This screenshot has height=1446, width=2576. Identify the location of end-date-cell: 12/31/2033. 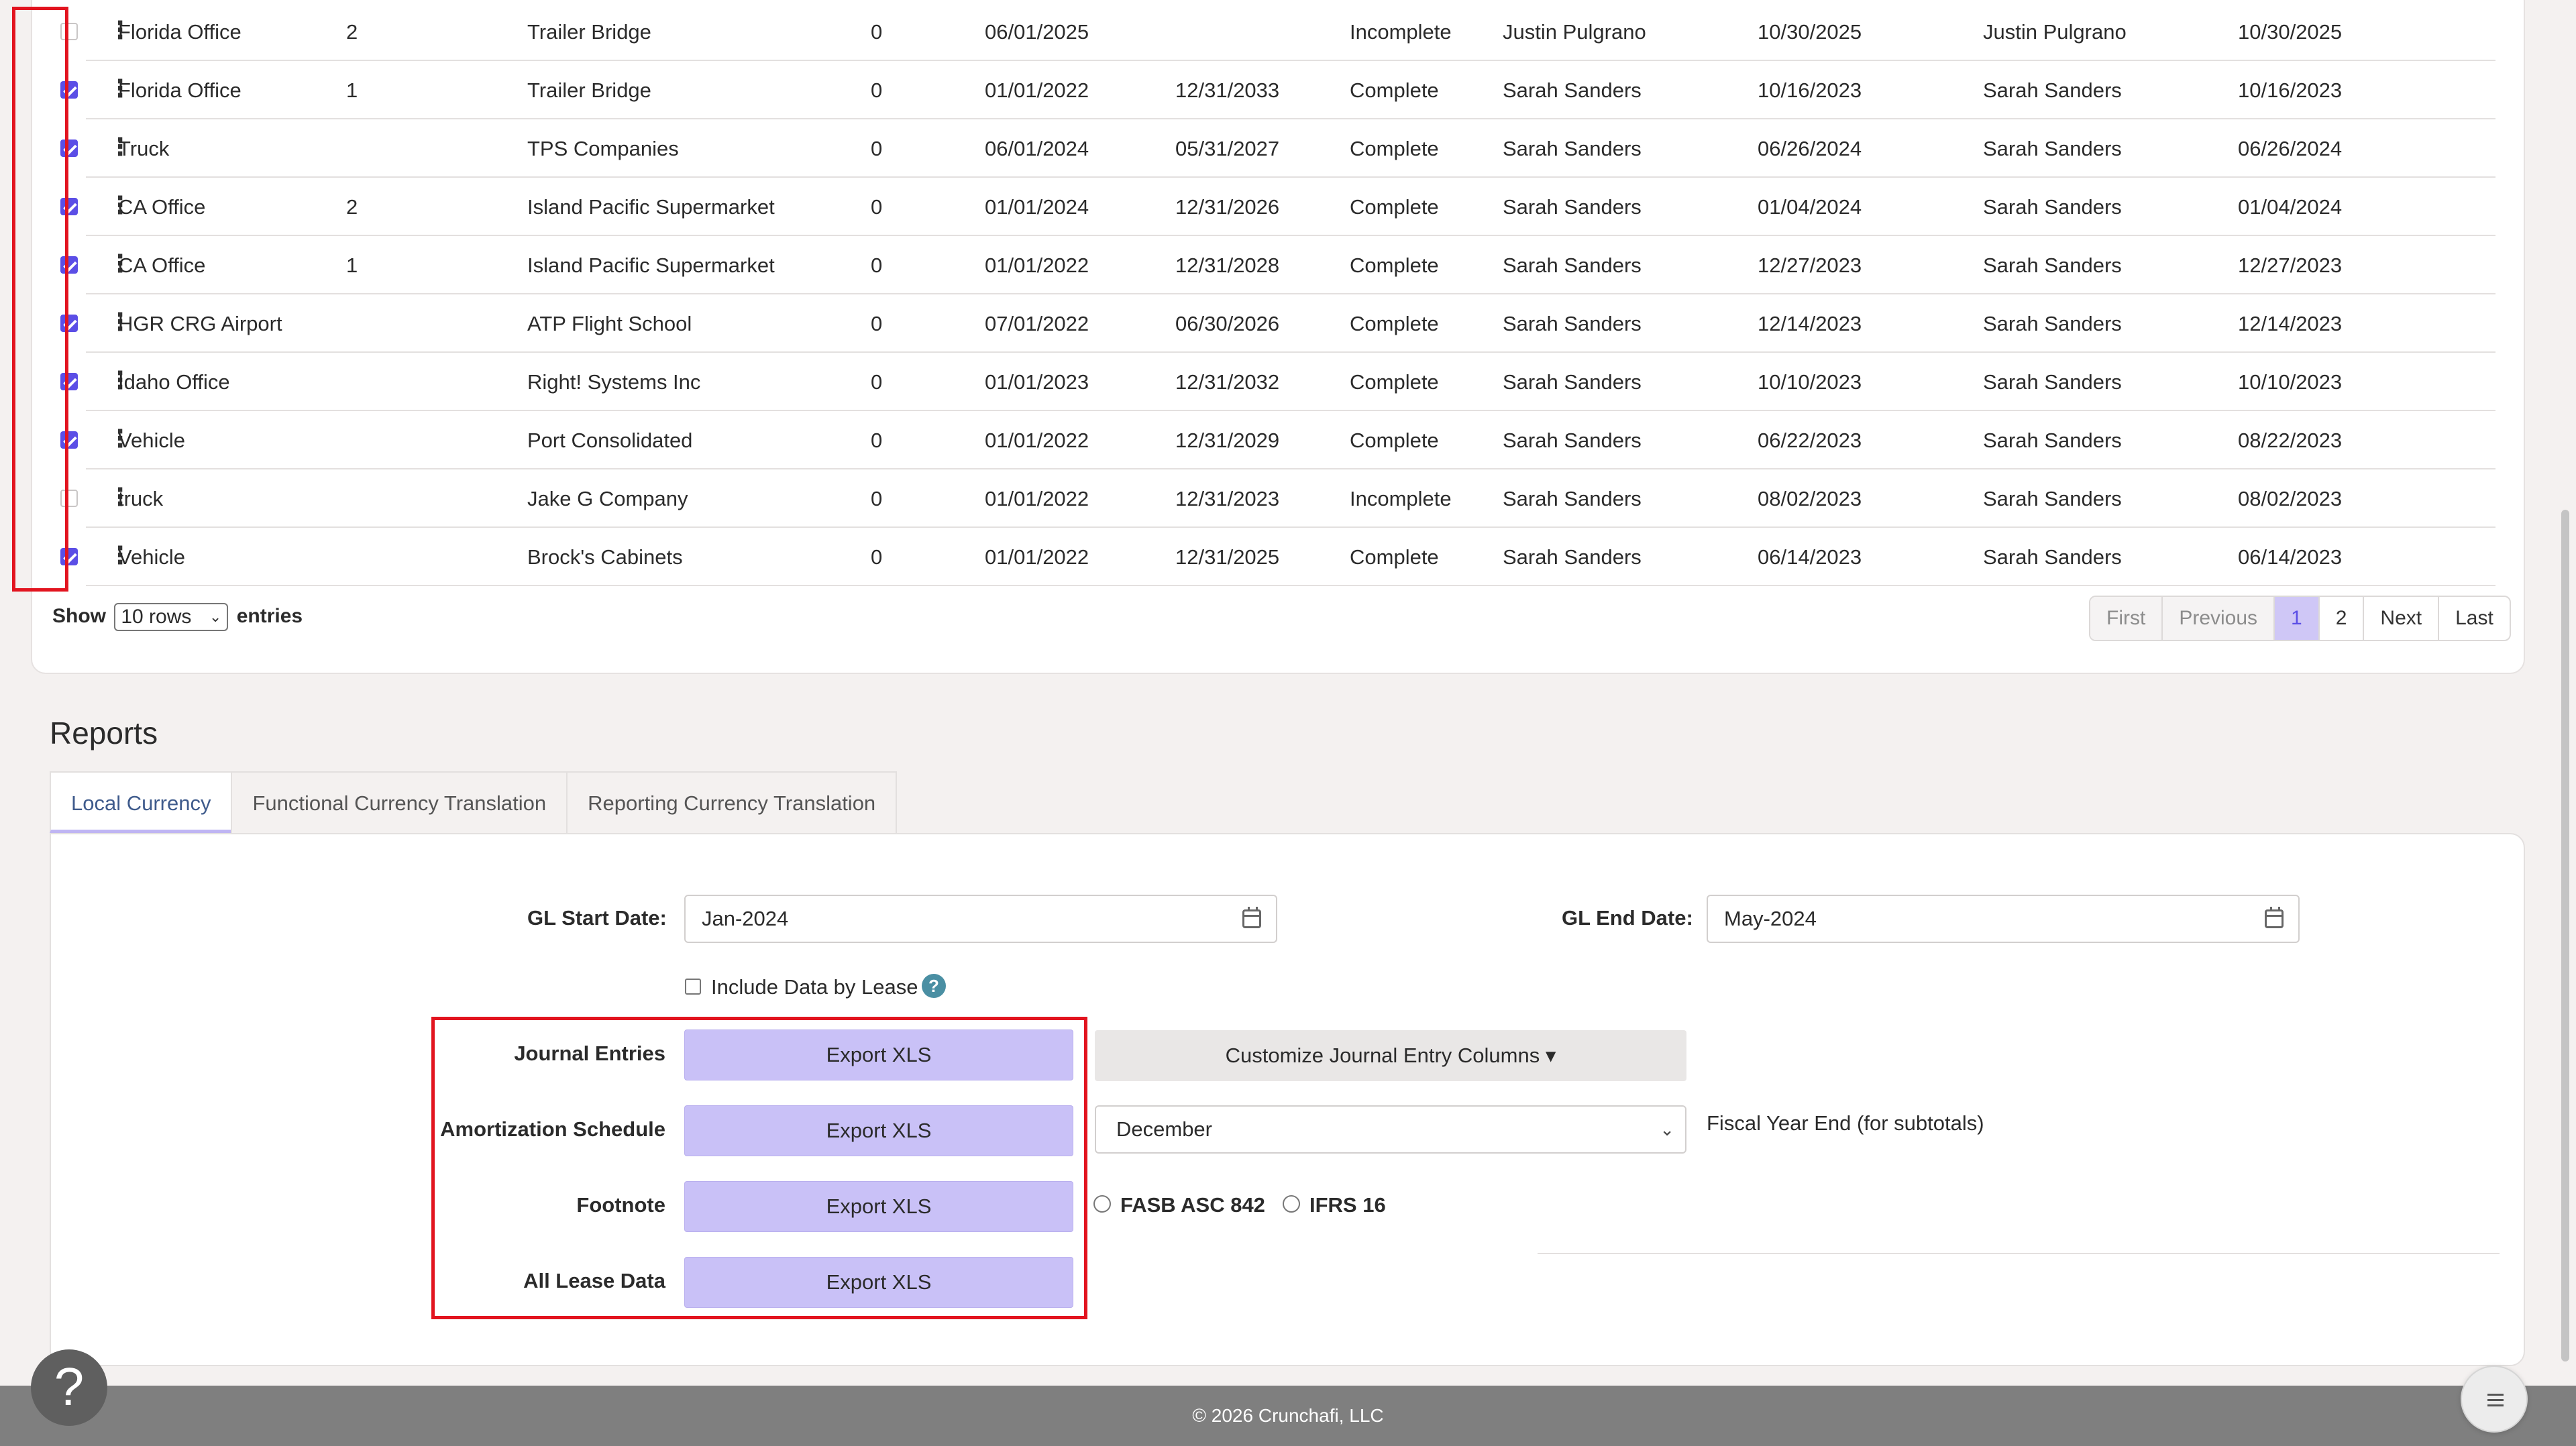
(1227, 90).